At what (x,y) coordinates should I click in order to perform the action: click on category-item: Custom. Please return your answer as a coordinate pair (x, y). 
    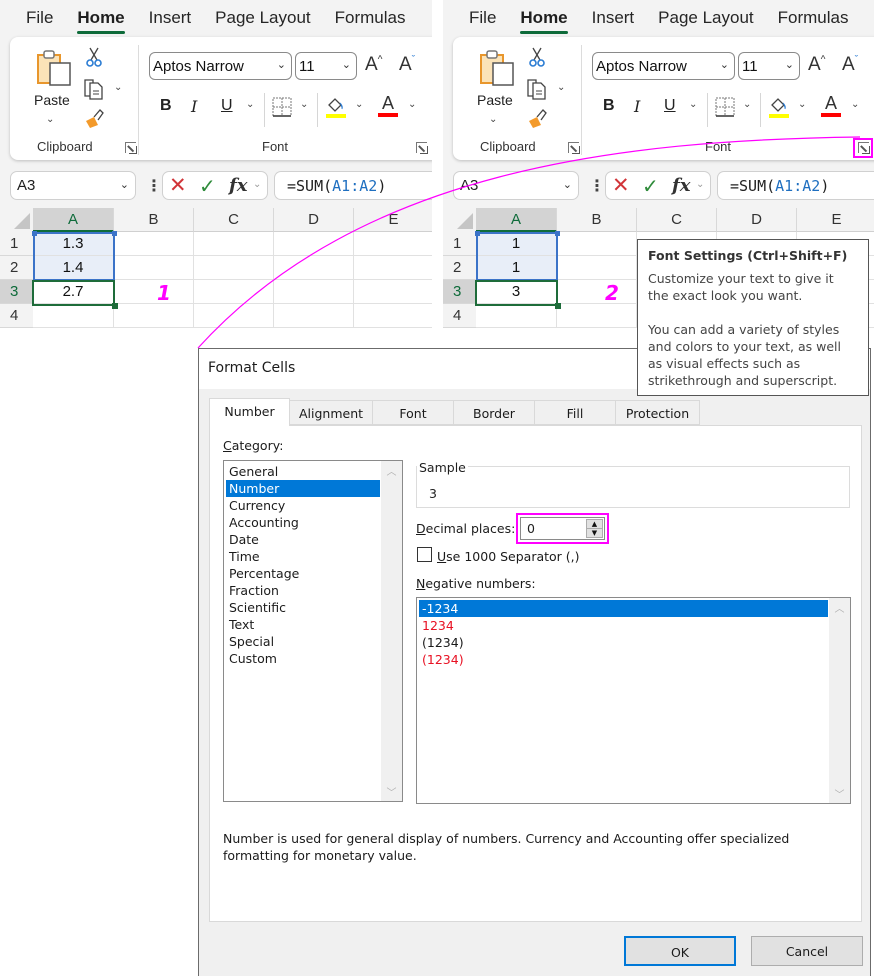
    Looking at the image, I should click on (303, 658).